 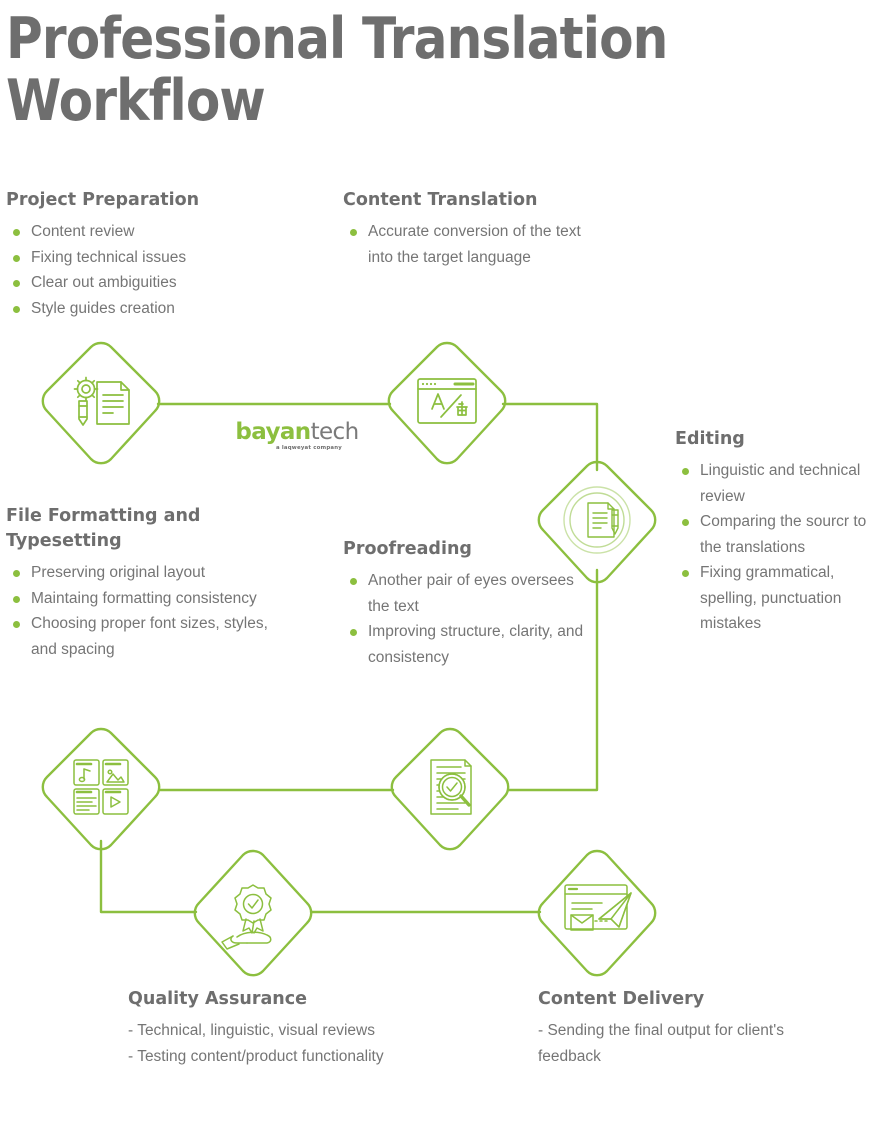 What do you see at coordinates (251, 1030) in the screenshot?
I see `list-item: - Technical, linguistic, visual reviews` at bounding box center [251, 1030].